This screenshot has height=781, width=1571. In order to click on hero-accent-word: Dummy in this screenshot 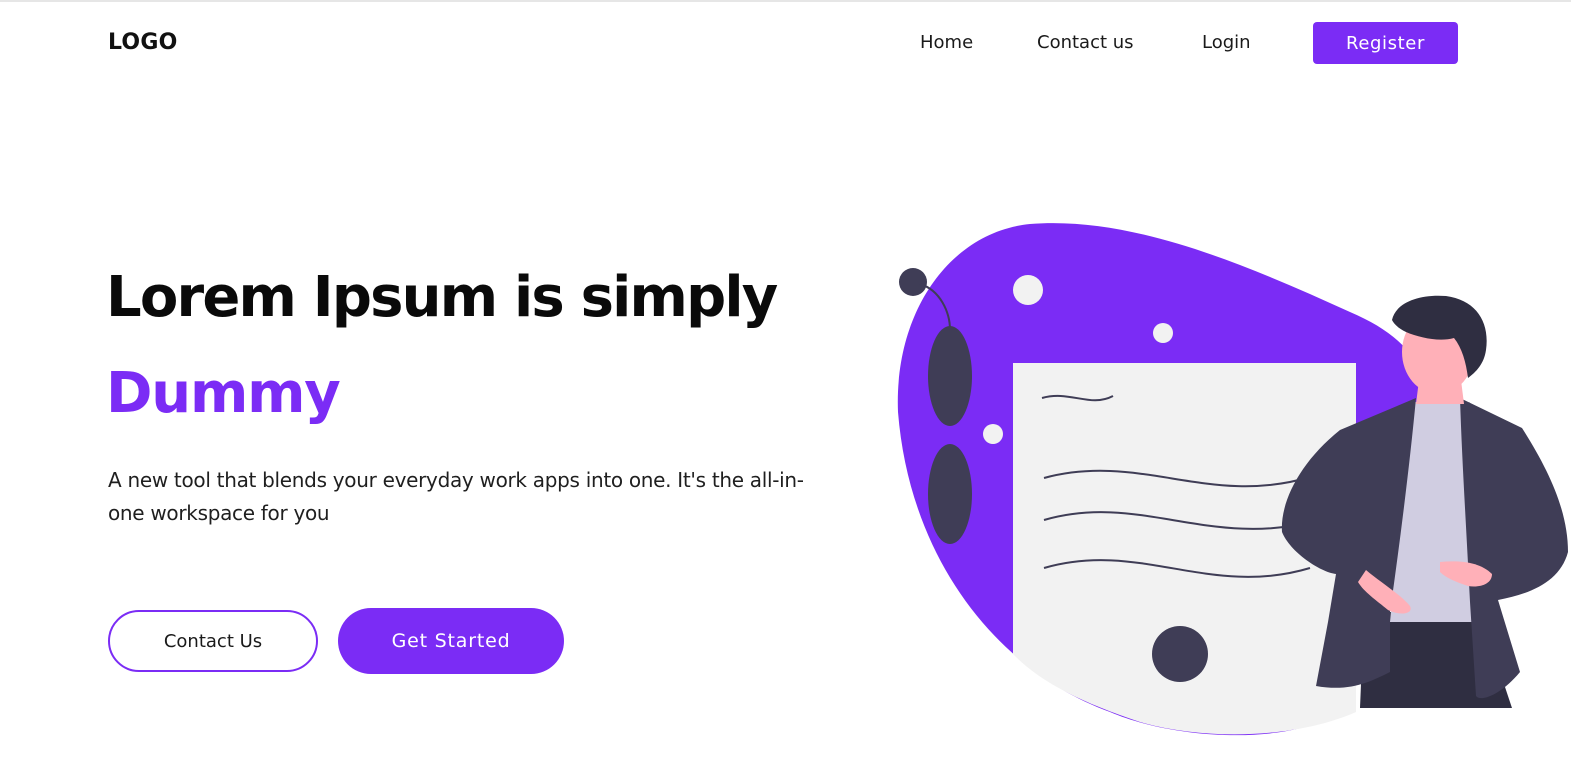, I will do `click(223, 393)`.